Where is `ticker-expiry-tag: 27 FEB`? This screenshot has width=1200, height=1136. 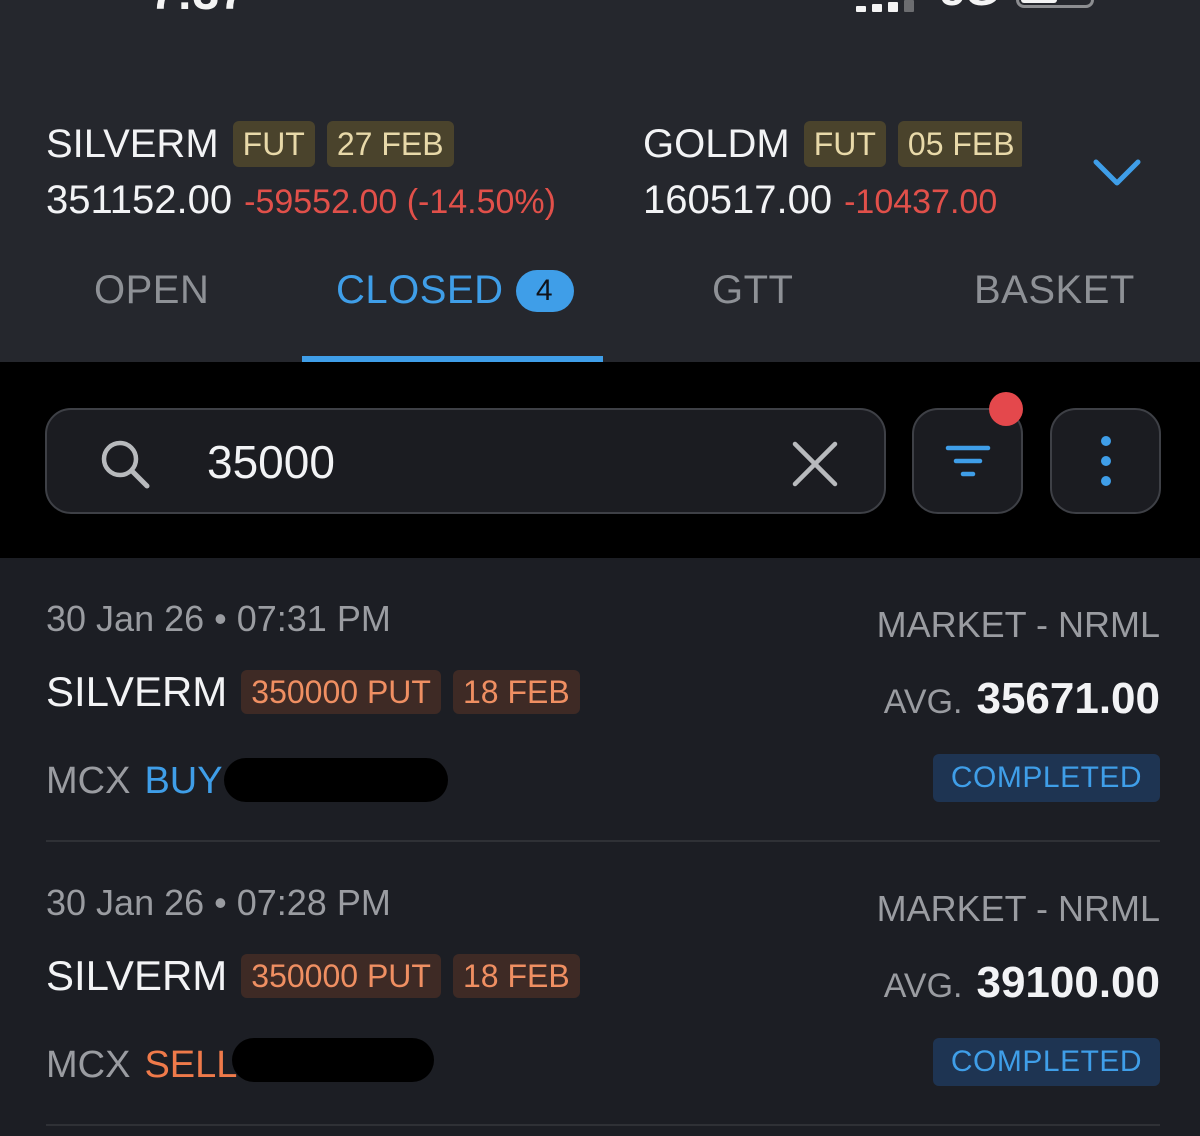 ticker-expiry-tag: 27 FEB is located at coordinates (390, 144).